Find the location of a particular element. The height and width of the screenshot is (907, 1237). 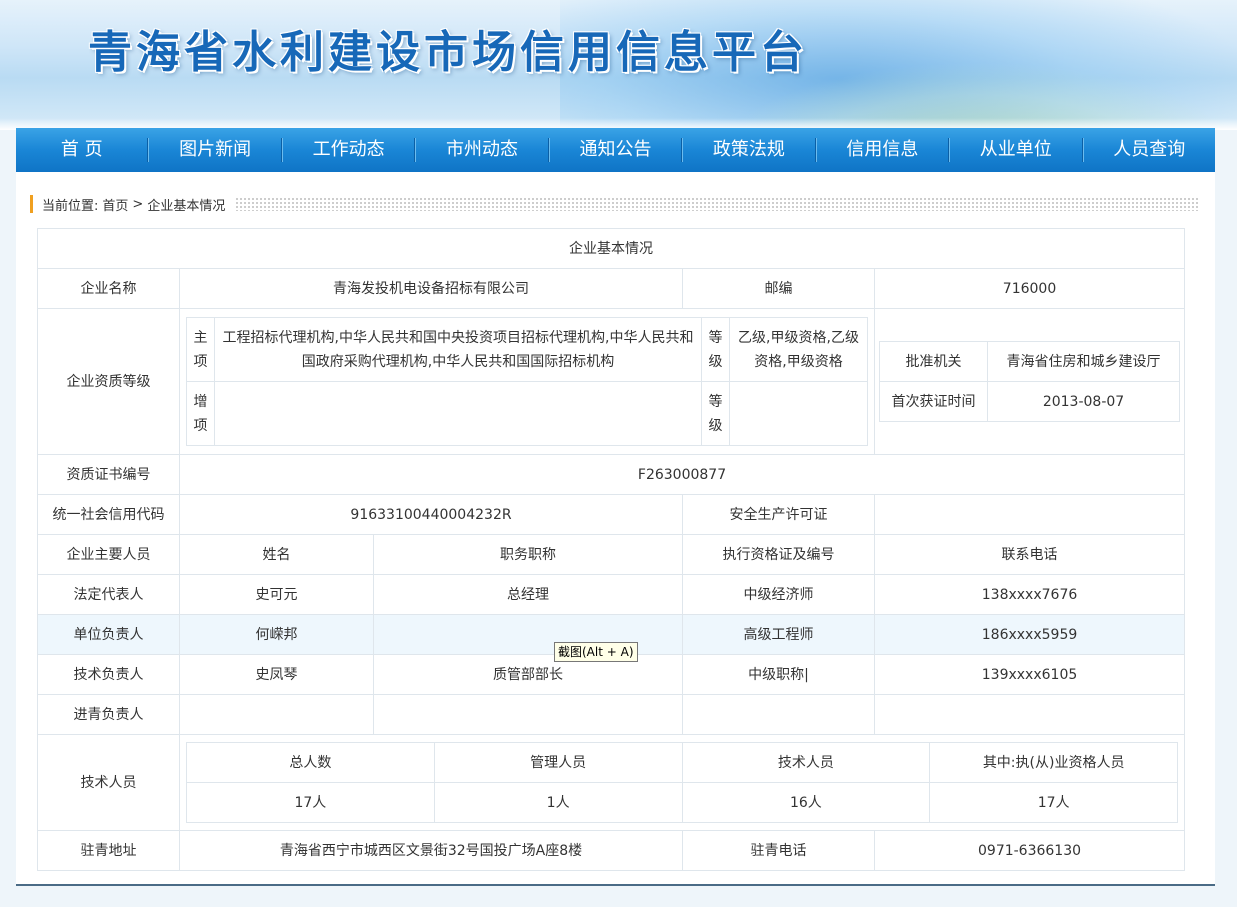

first-date-label: 首次获证时间 is located at coordinates (933, 401).